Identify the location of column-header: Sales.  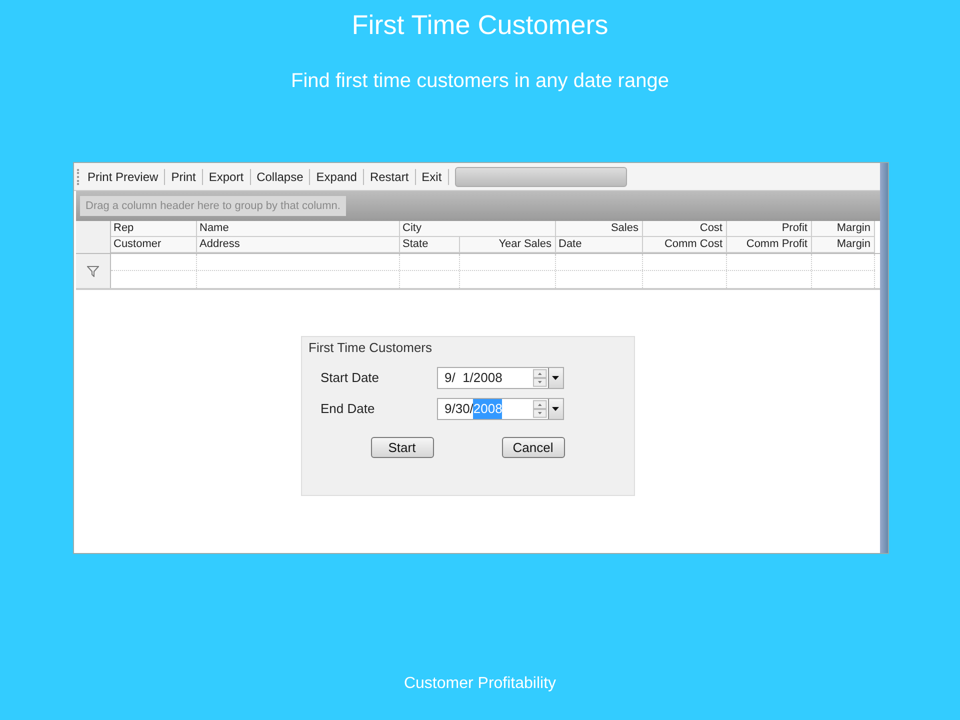
(599, 228).